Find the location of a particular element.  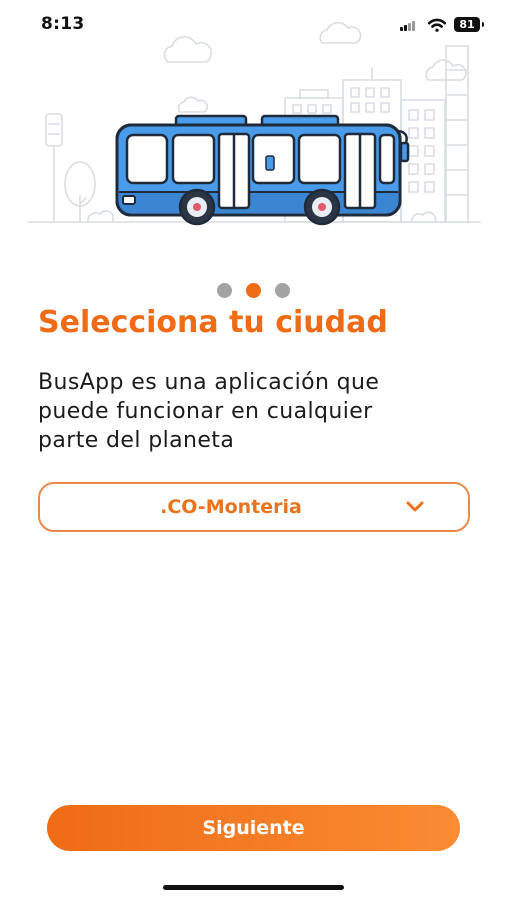

description-line: parte del planeta is located at coordinates (136, 440).